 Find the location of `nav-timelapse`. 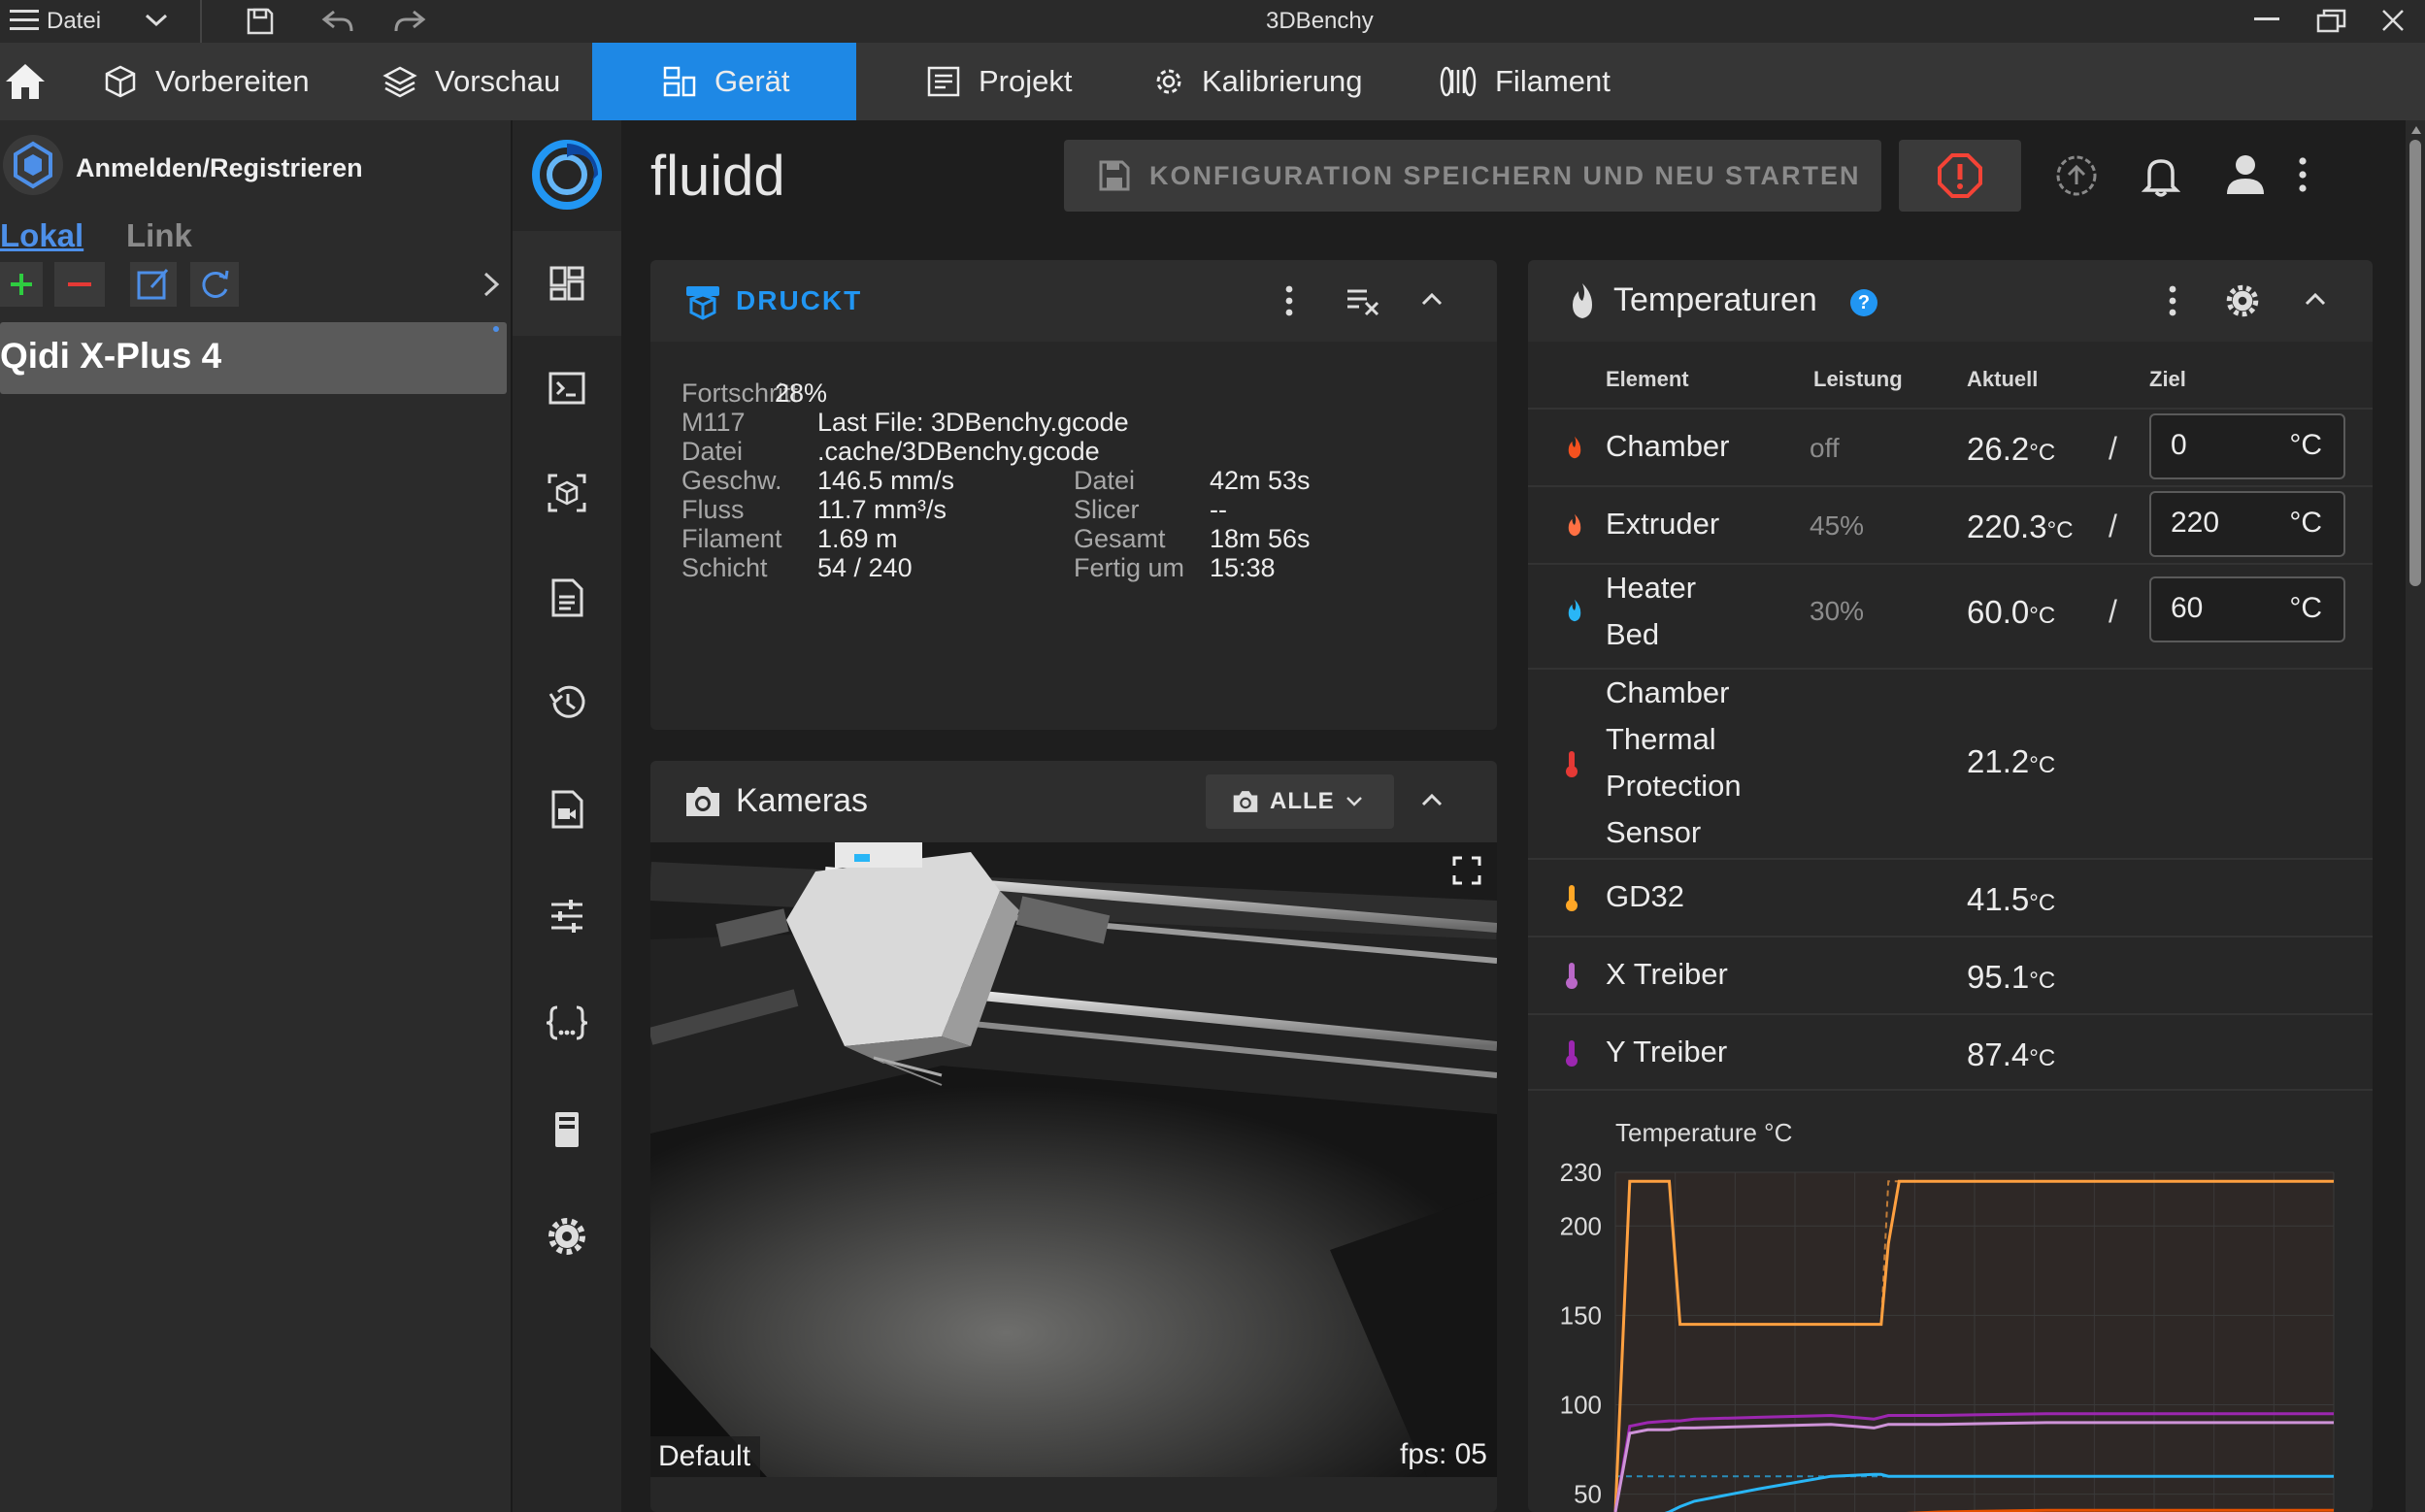

nav-timelapse is located at coordinates (567, 810).